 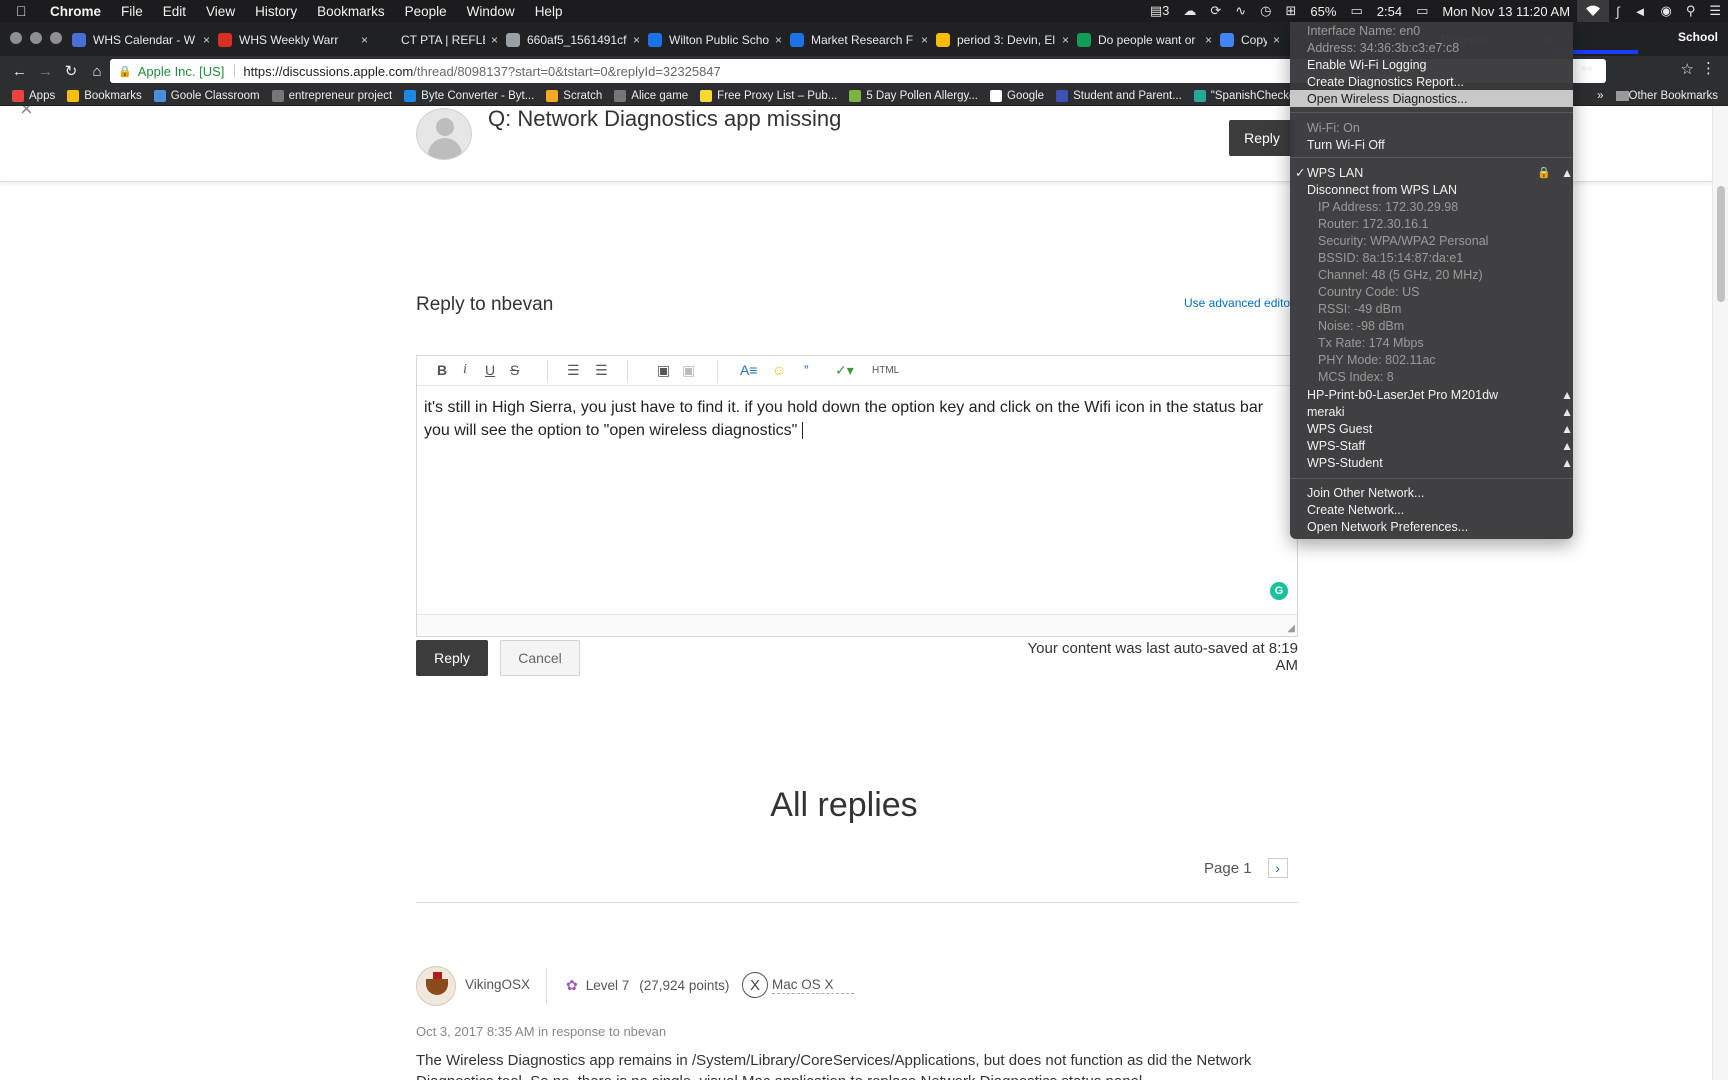 What do you see at coordinates (491, 11) in the screenshot?
I see `menu-window: Window` at bounding box center [491, 11].